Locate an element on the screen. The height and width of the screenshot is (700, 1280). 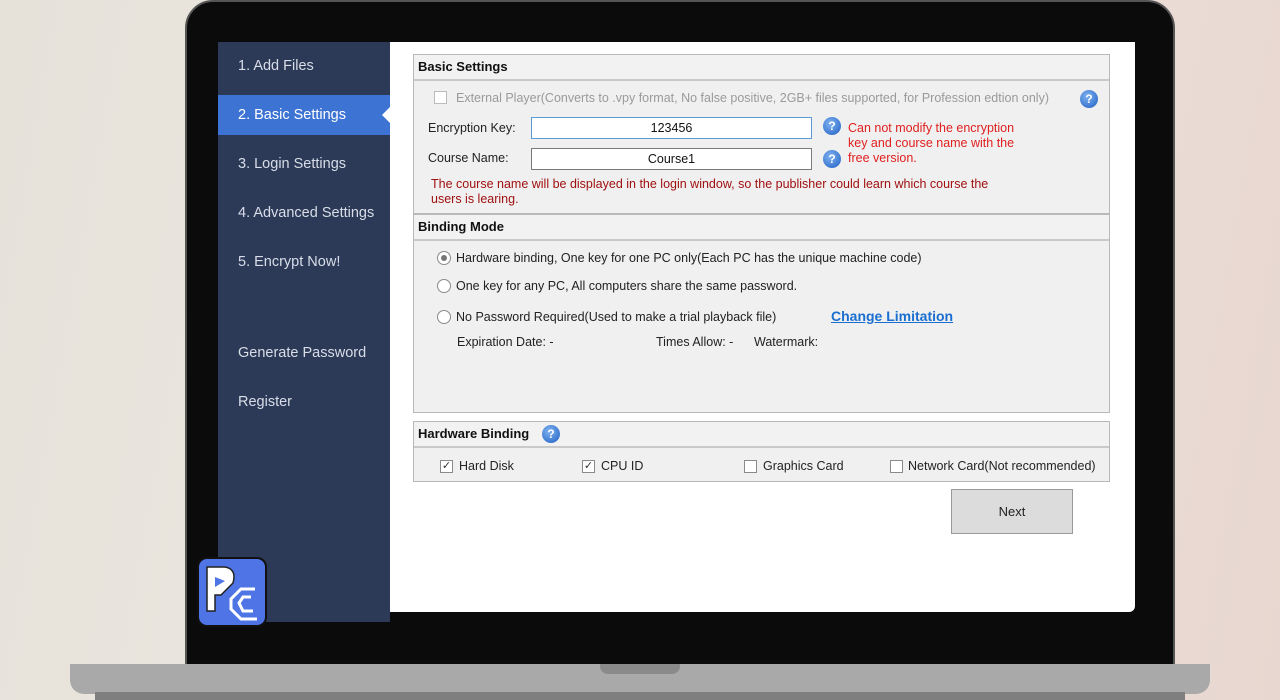
hard-disk-checkbox: ✓ is located at coordinates (446, 466).